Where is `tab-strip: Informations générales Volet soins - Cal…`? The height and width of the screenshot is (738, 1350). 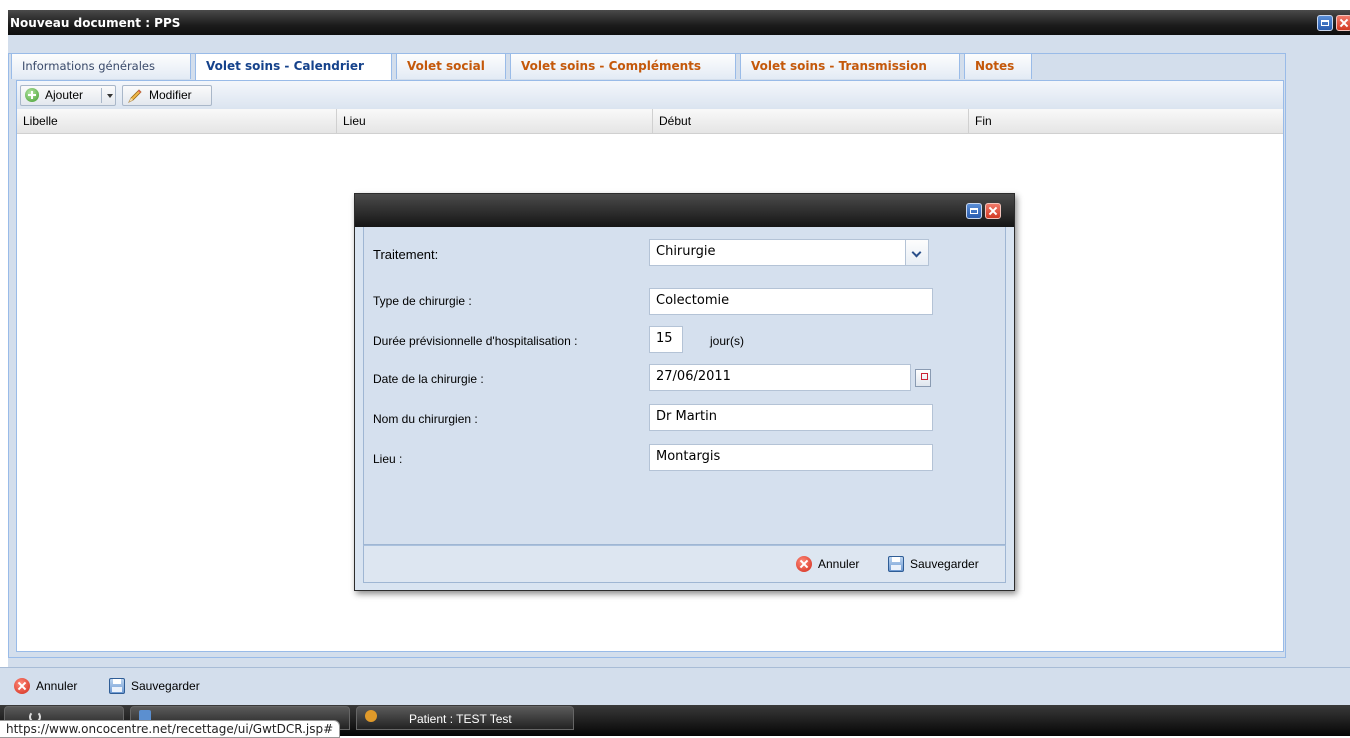
tab-strip: Informations générales Volet soins - Cal… is located at coordinates (647, 57).